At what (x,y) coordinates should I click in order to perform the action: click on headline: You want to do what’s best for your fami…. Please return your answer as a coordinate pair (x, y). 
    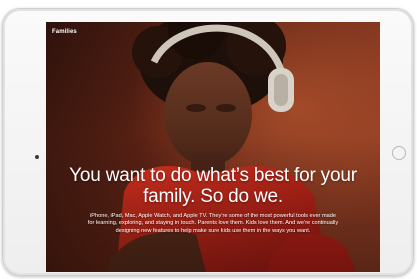
    Looking at the image, I should click on (213, 186).